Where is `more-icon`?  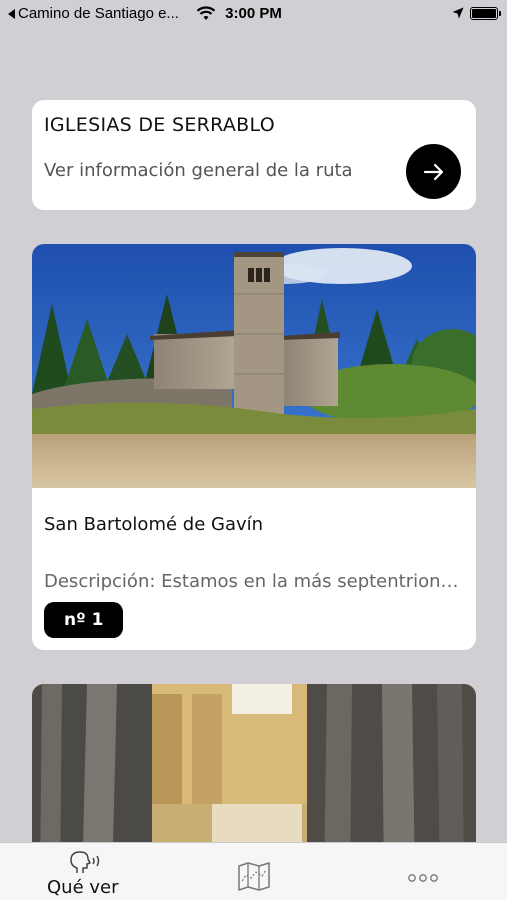 more-icon is located at coordinates (423, 878).